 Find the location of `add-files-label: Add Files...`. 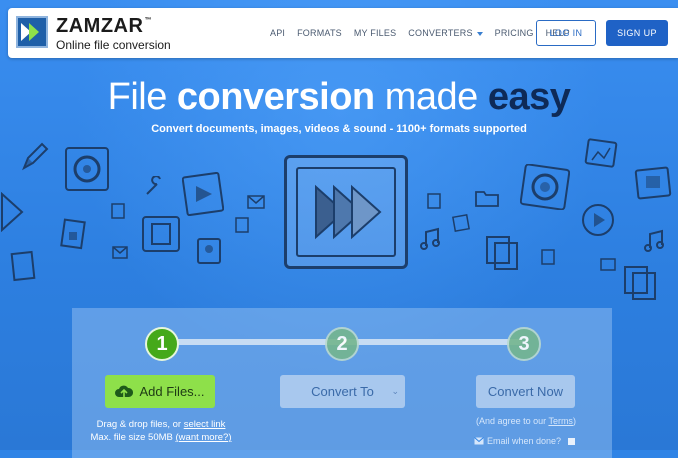

add-files-label: Add Files... is located at coordinates (172, 391).